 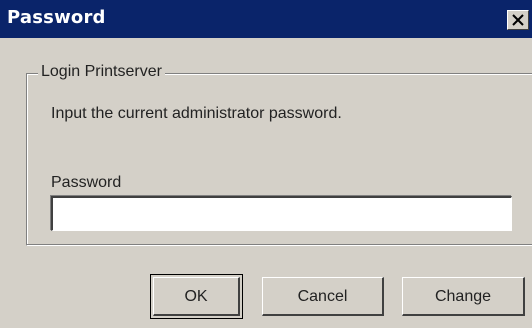 I want to click on window-title: Password, so click(x=56, y=17).